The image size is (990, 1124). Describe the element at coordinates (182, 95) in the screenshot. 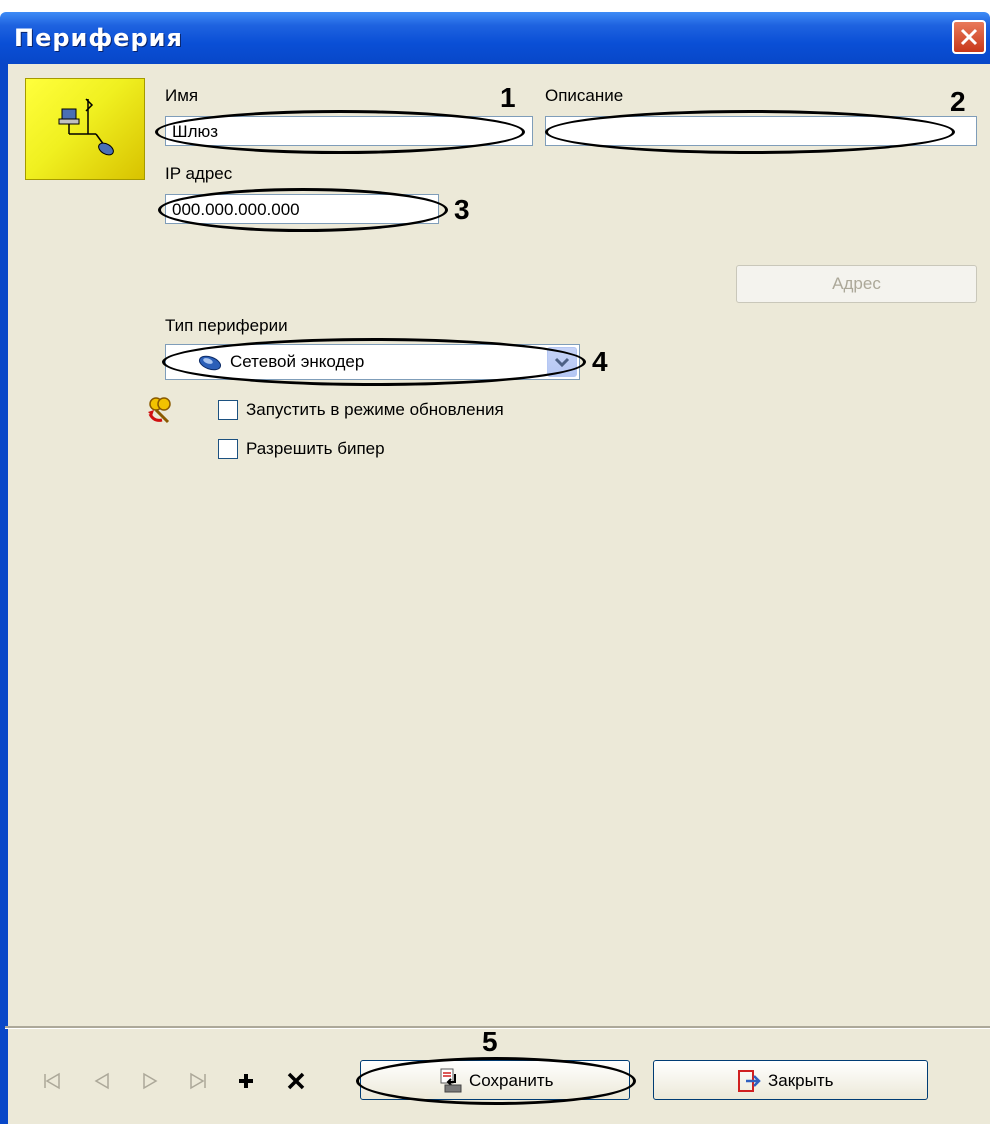

I see `name-label: Имя` at that location.